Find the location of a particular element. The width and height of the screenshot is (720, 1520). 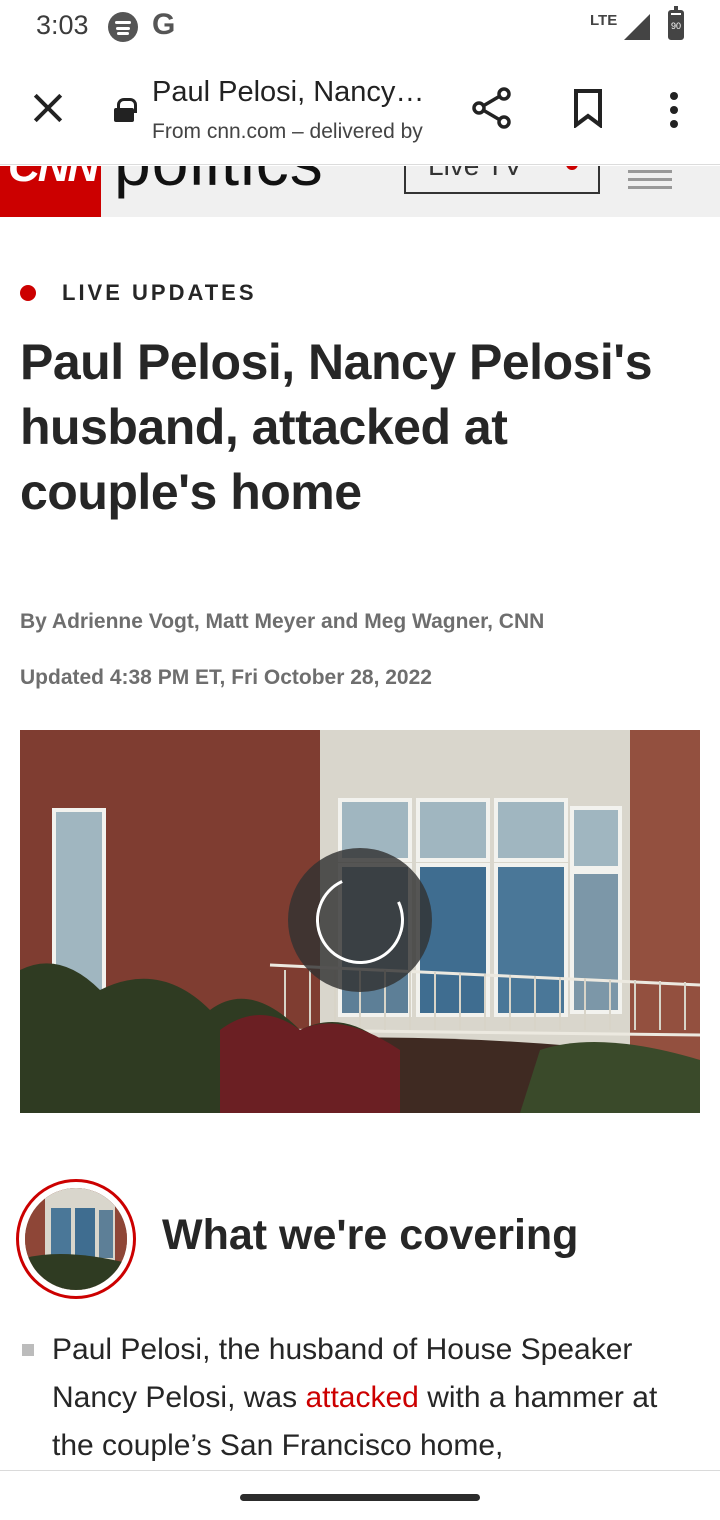

gesture-nav-bar is located at coordinates (360, 1495).